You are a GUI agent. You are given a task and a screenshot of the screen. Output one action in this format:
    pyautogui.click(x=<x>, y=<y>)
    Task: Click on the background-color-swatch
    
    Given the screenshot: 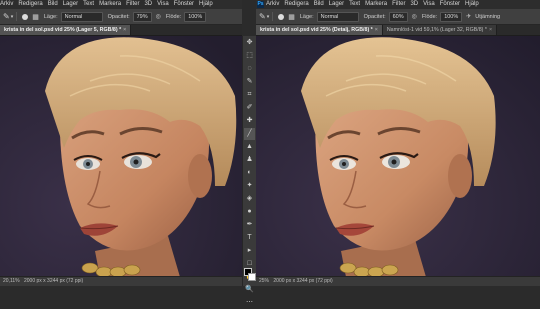 What is the action you would take?
    pyautogui.click(x=252, y=277)
    